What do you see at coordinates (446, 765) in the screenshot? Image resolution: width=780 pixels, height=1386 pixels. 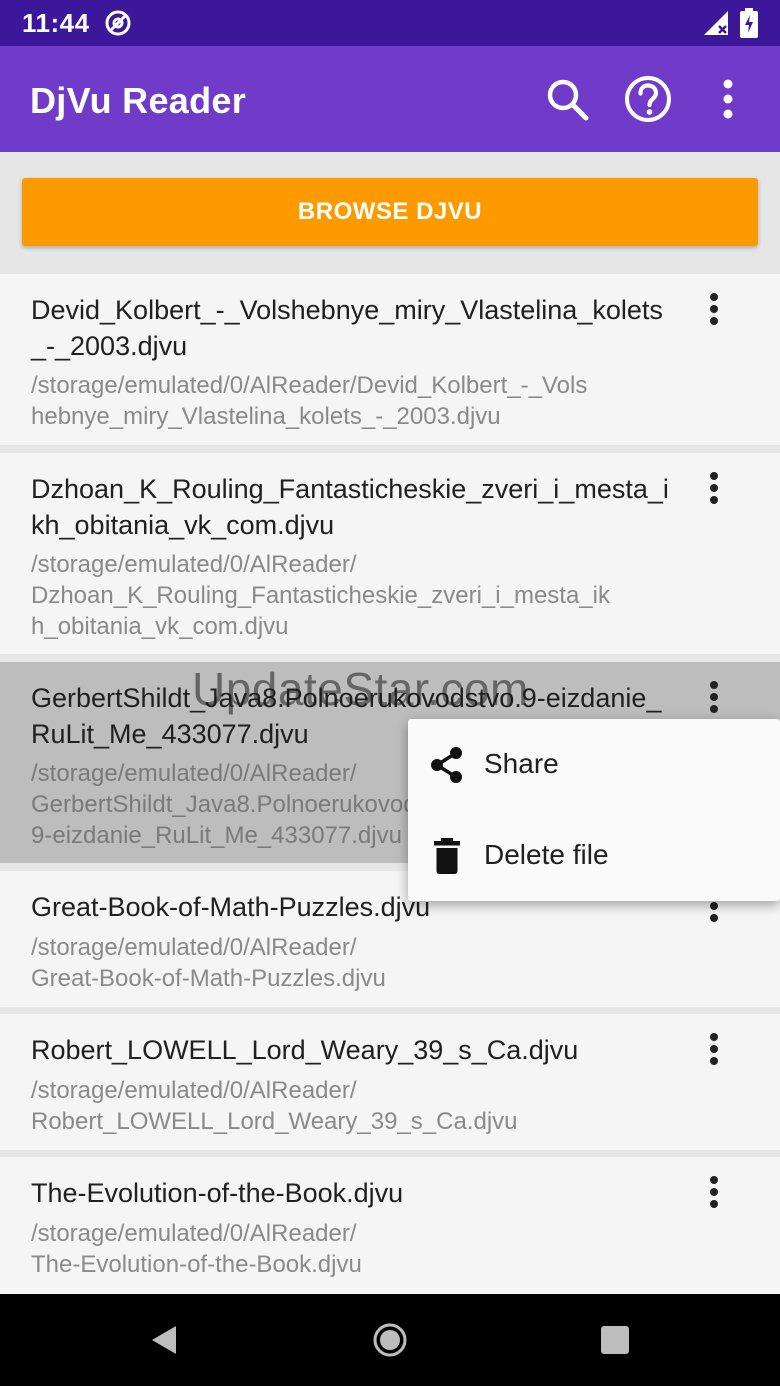 I see `share-icon` at bounding box center [446, 765].